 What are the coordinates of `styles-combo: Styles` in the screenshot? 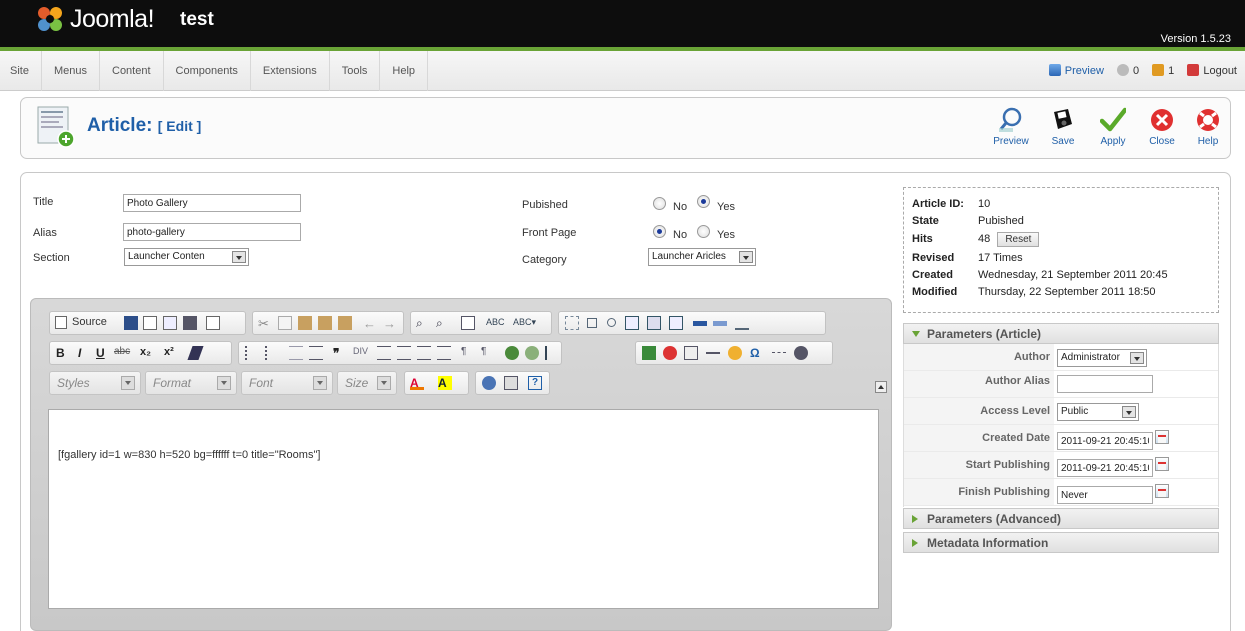 It's located at (95, 383).